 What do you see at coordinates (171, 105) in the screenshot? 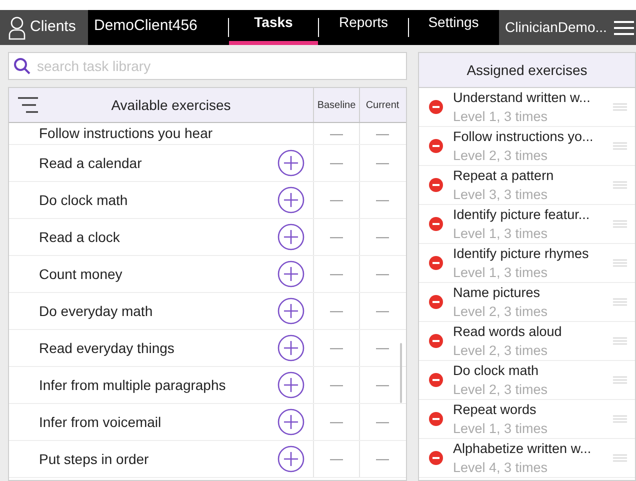
I see `table-title: Available exercises` at bounding box center [171, 105].